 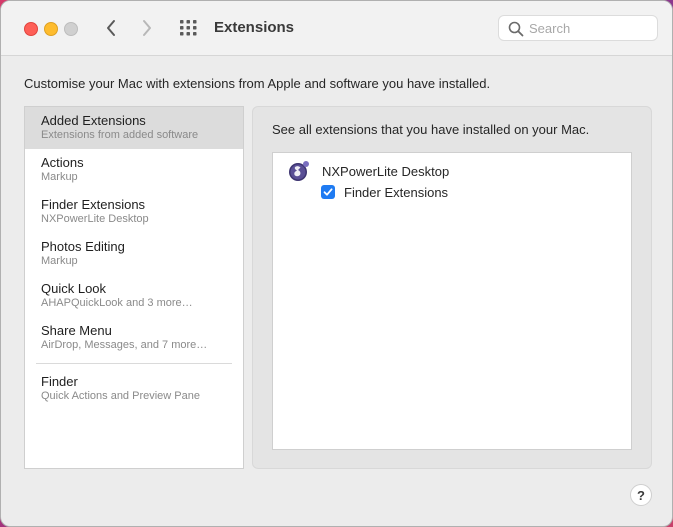 What do you see at coordinates (93, 204) in the screenshot?
I see `sidebar-item-title: Finder Extensions` at bounding box center [93, 204].